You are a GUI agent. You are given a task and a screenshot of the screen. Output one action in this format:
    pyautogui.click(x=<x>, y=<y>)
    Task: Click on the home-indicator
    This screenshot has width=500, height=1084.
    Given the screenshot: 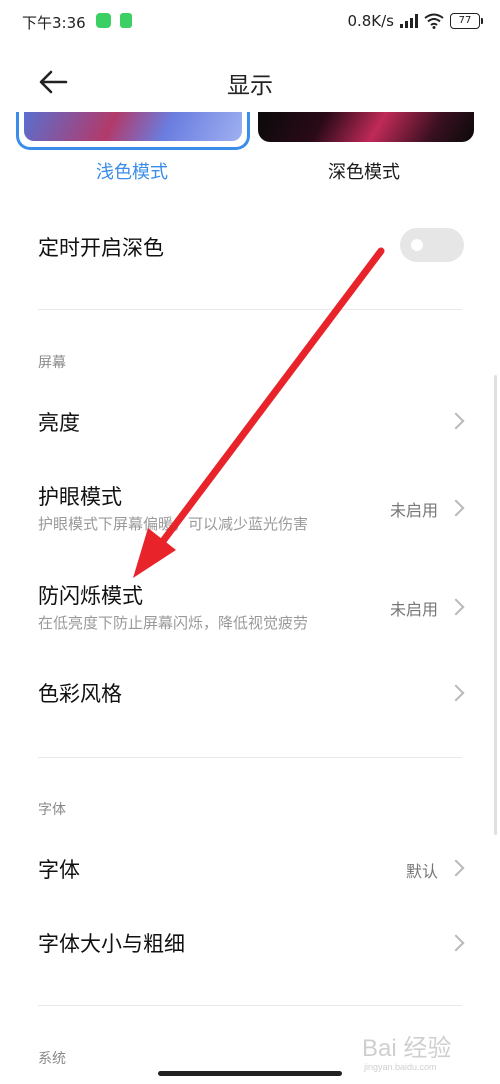 What is the action you would take?
    pyautogui.click(x=250, y=1073)
    